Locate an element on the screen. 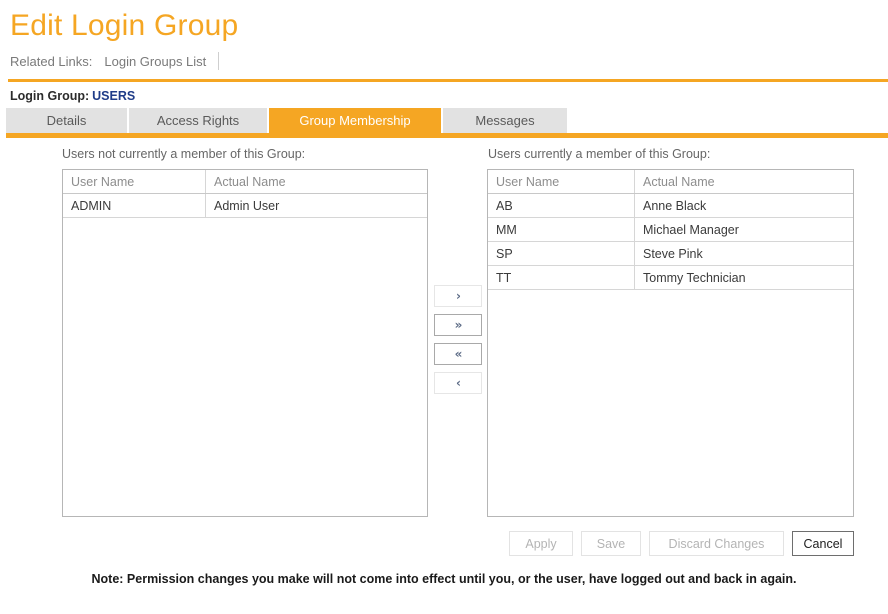 The width and height of the screenshot is (888, 614). tab-underline is located at coordinates (447, 135).